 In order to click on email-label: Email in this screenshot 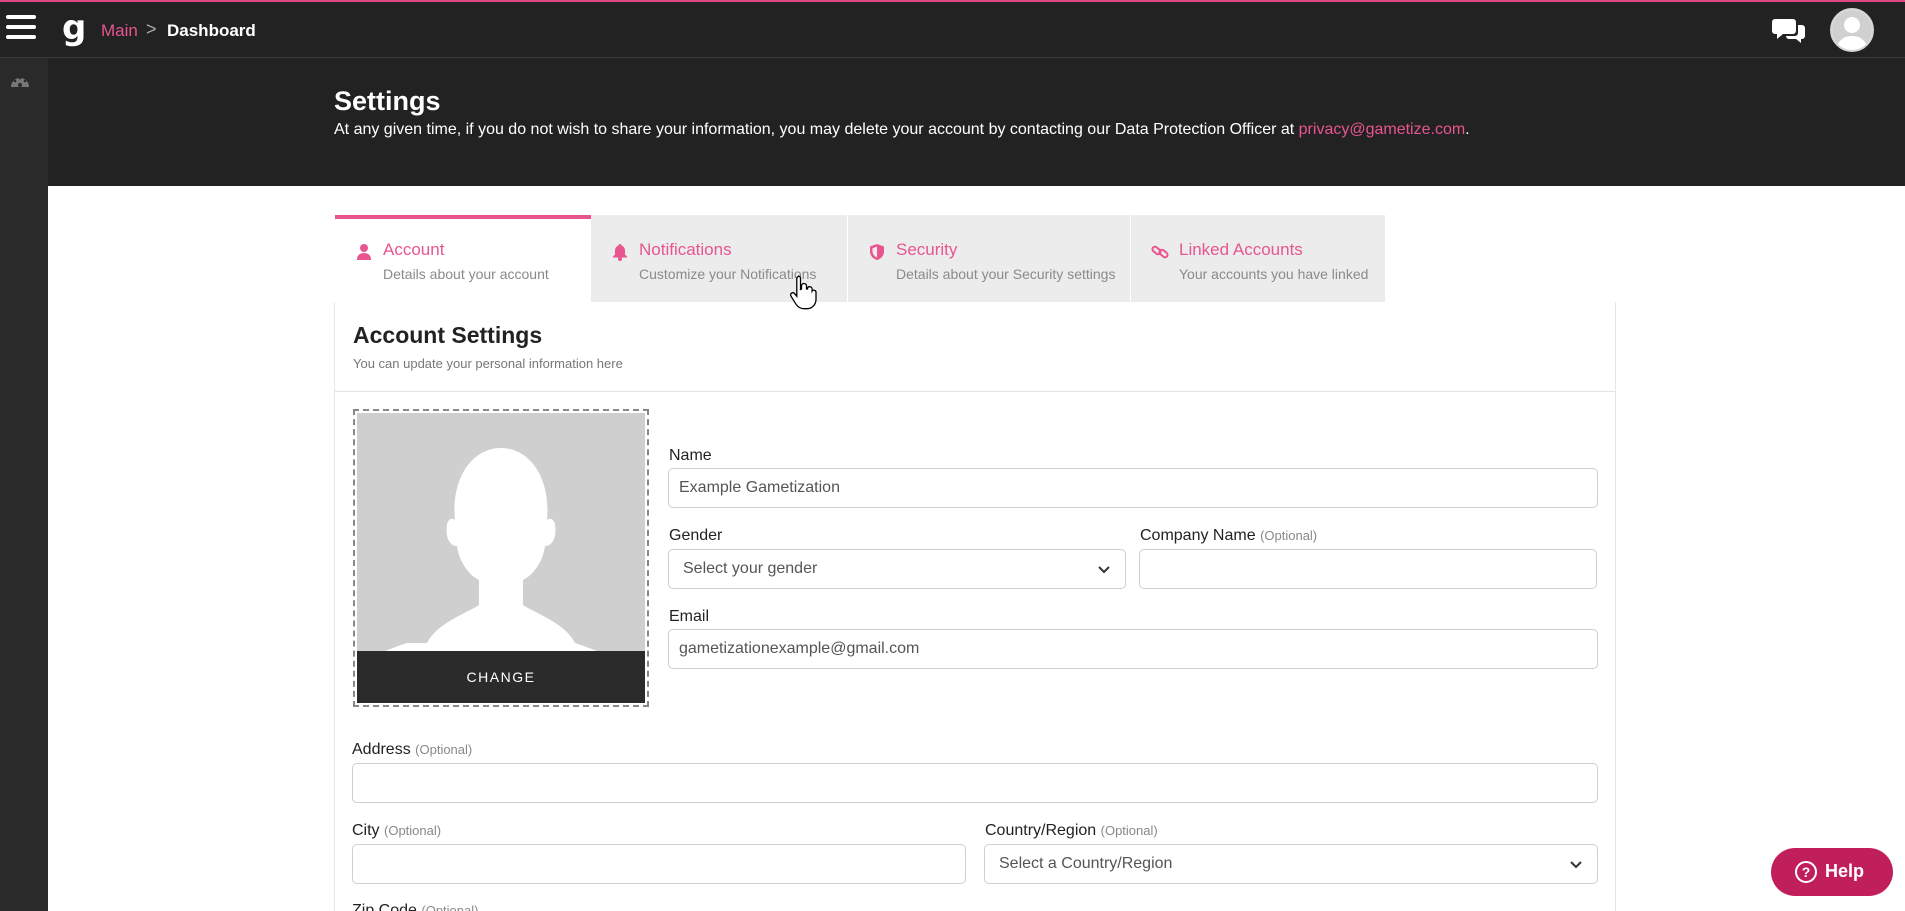, I will do `click(689, 617)`.